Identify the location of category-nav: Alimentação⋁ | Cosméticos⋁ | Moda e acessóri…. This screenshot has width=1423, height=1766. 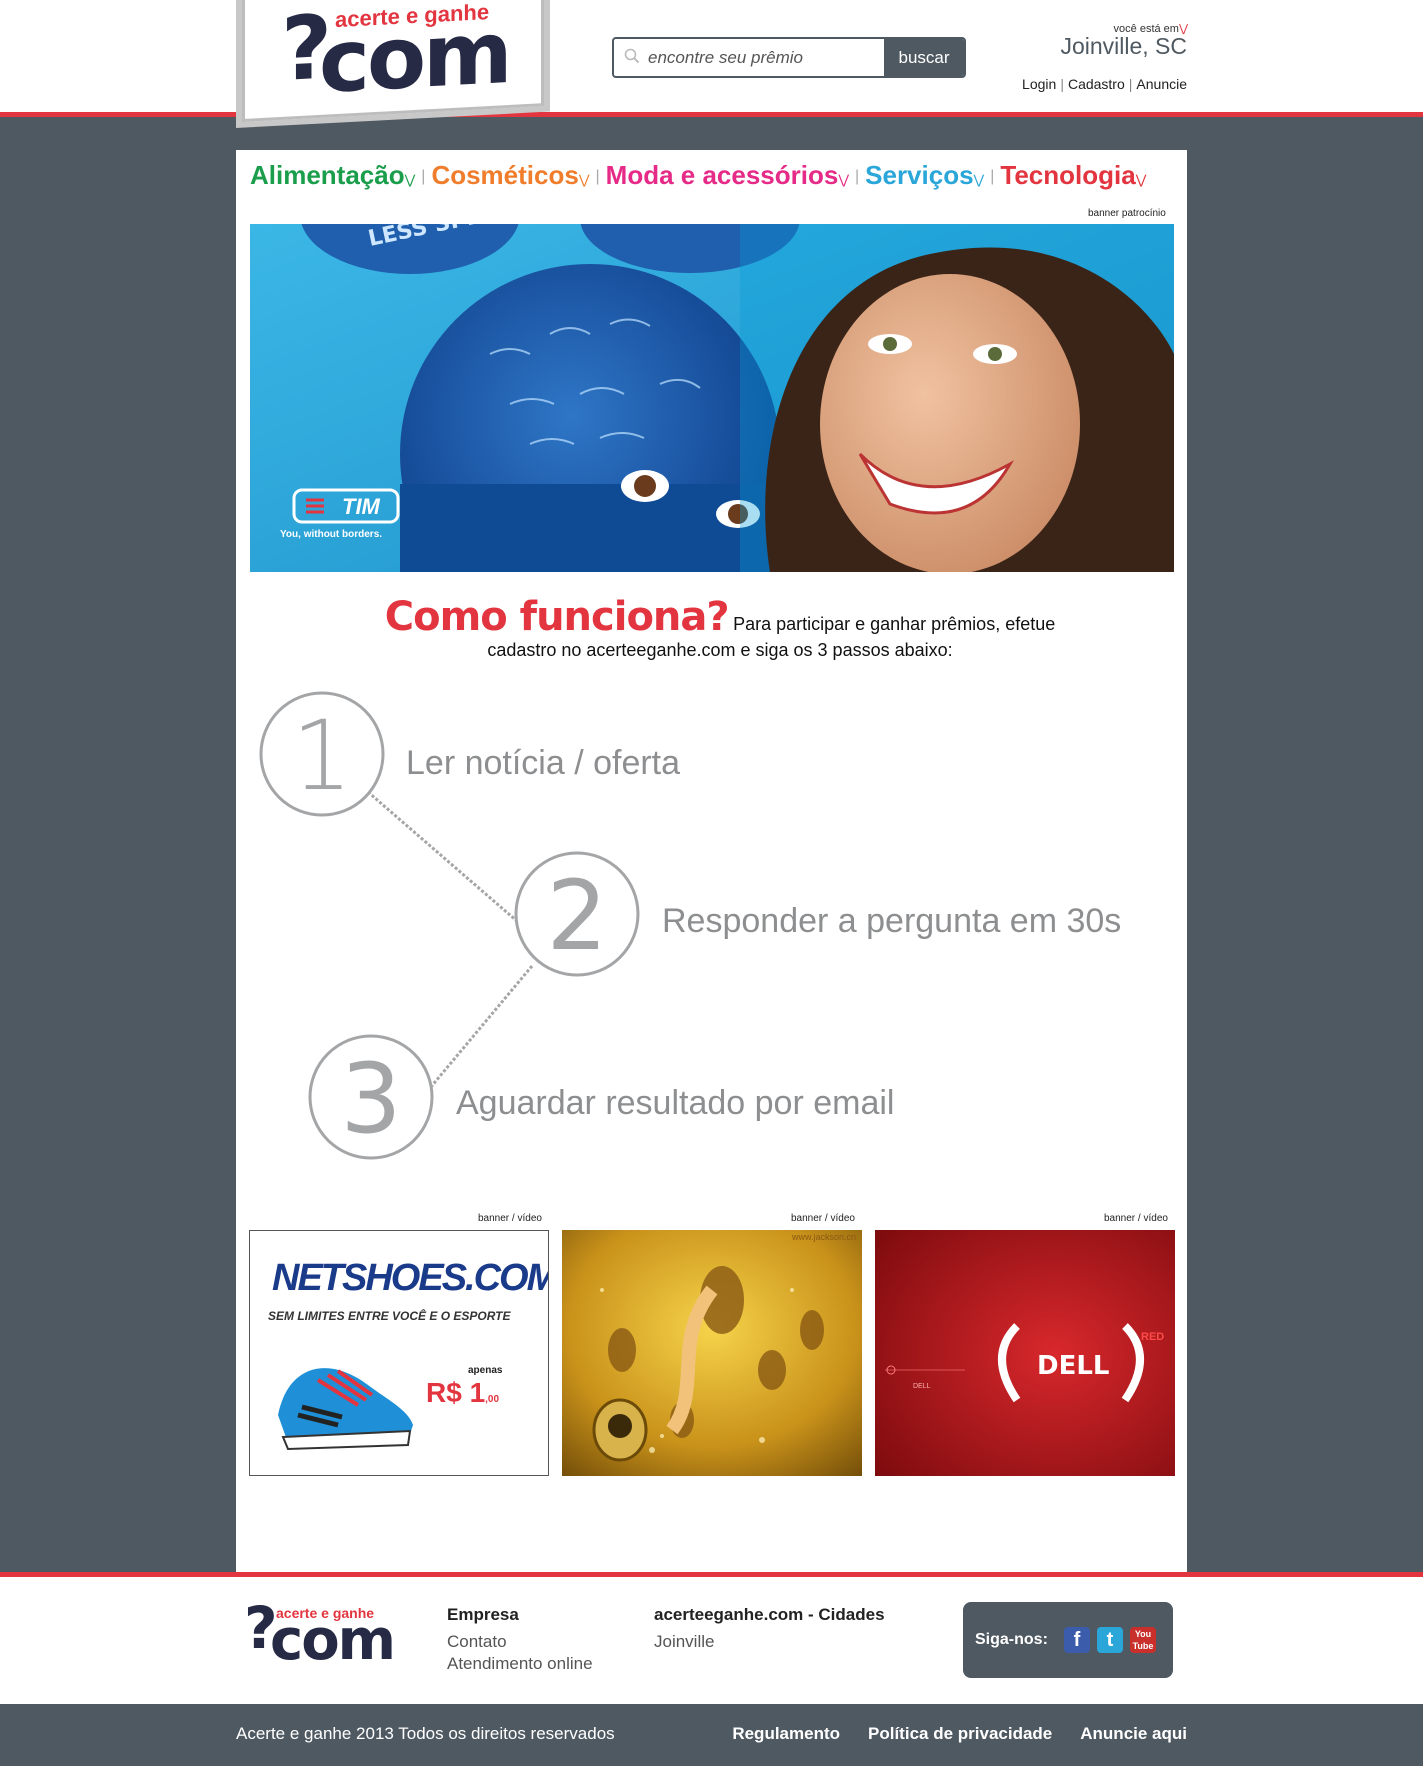
(698, 175).